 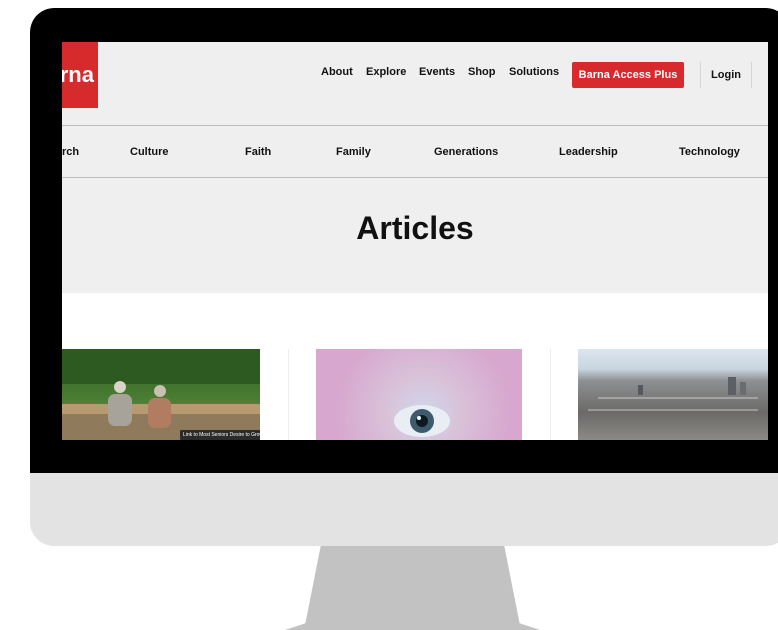 What do you see at coordinates (70, 152) in the screenshot?
I see `category-research: rch` at bounding box center [70, 152].